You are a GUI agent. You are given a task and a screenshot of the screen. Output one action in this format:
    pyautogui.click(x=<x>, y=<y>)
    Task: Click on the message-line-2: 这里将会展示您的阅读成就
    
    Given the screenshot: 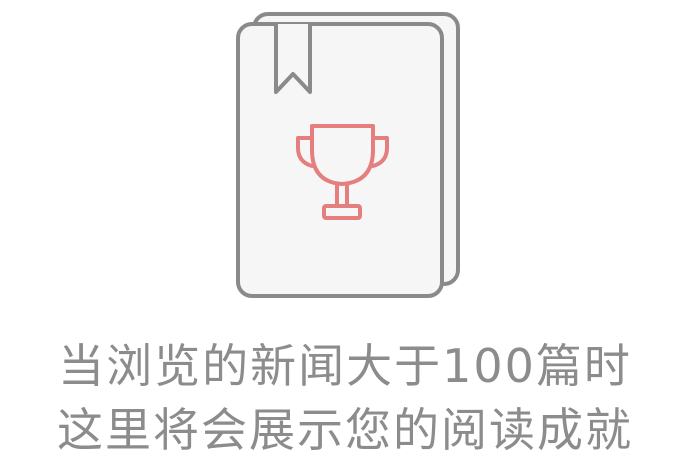 What is the action you would take?
    pyautogui.click(x=345, y=430)
    